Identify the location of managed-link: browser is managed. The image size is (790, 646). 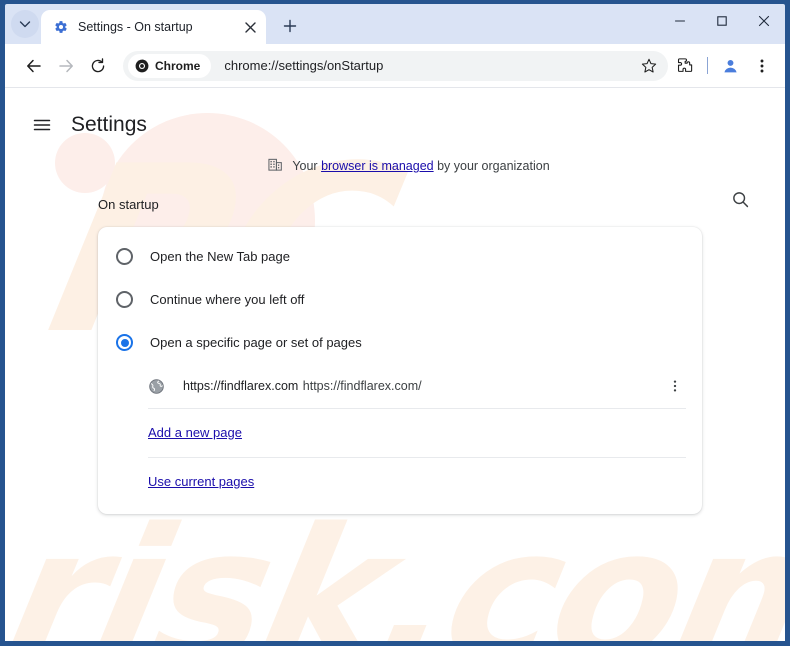
(377, 166).